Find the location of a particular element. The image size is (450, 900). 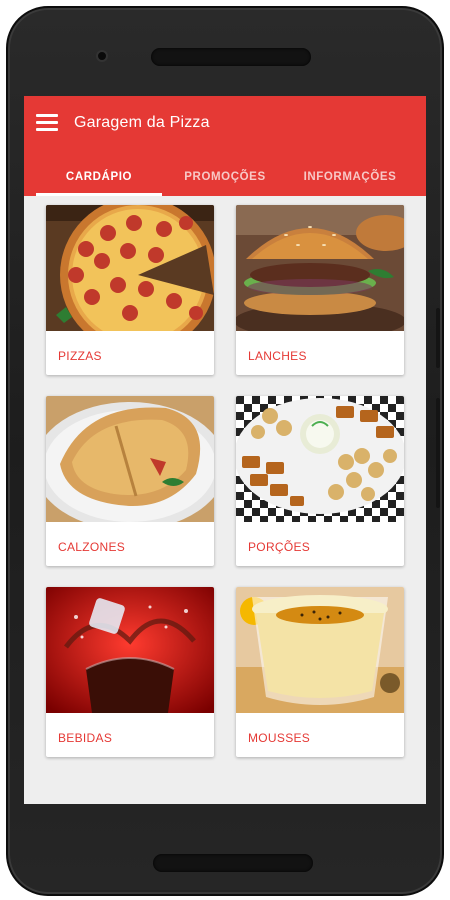

category-card-lanches: LANCHES is located at coordinates (320, 290).